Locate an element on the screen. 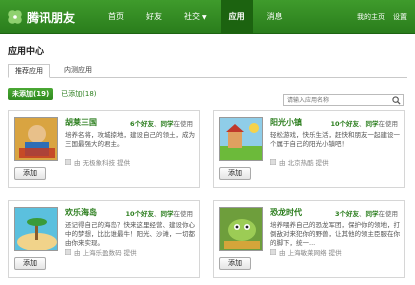 The width and height of the screenshot is (415, 285). app-description: 轻松游戏，快乐生活，赶快和朋友一起建设一个属于自己的阳光小镇吧！ is located at coordinates (335, 139).